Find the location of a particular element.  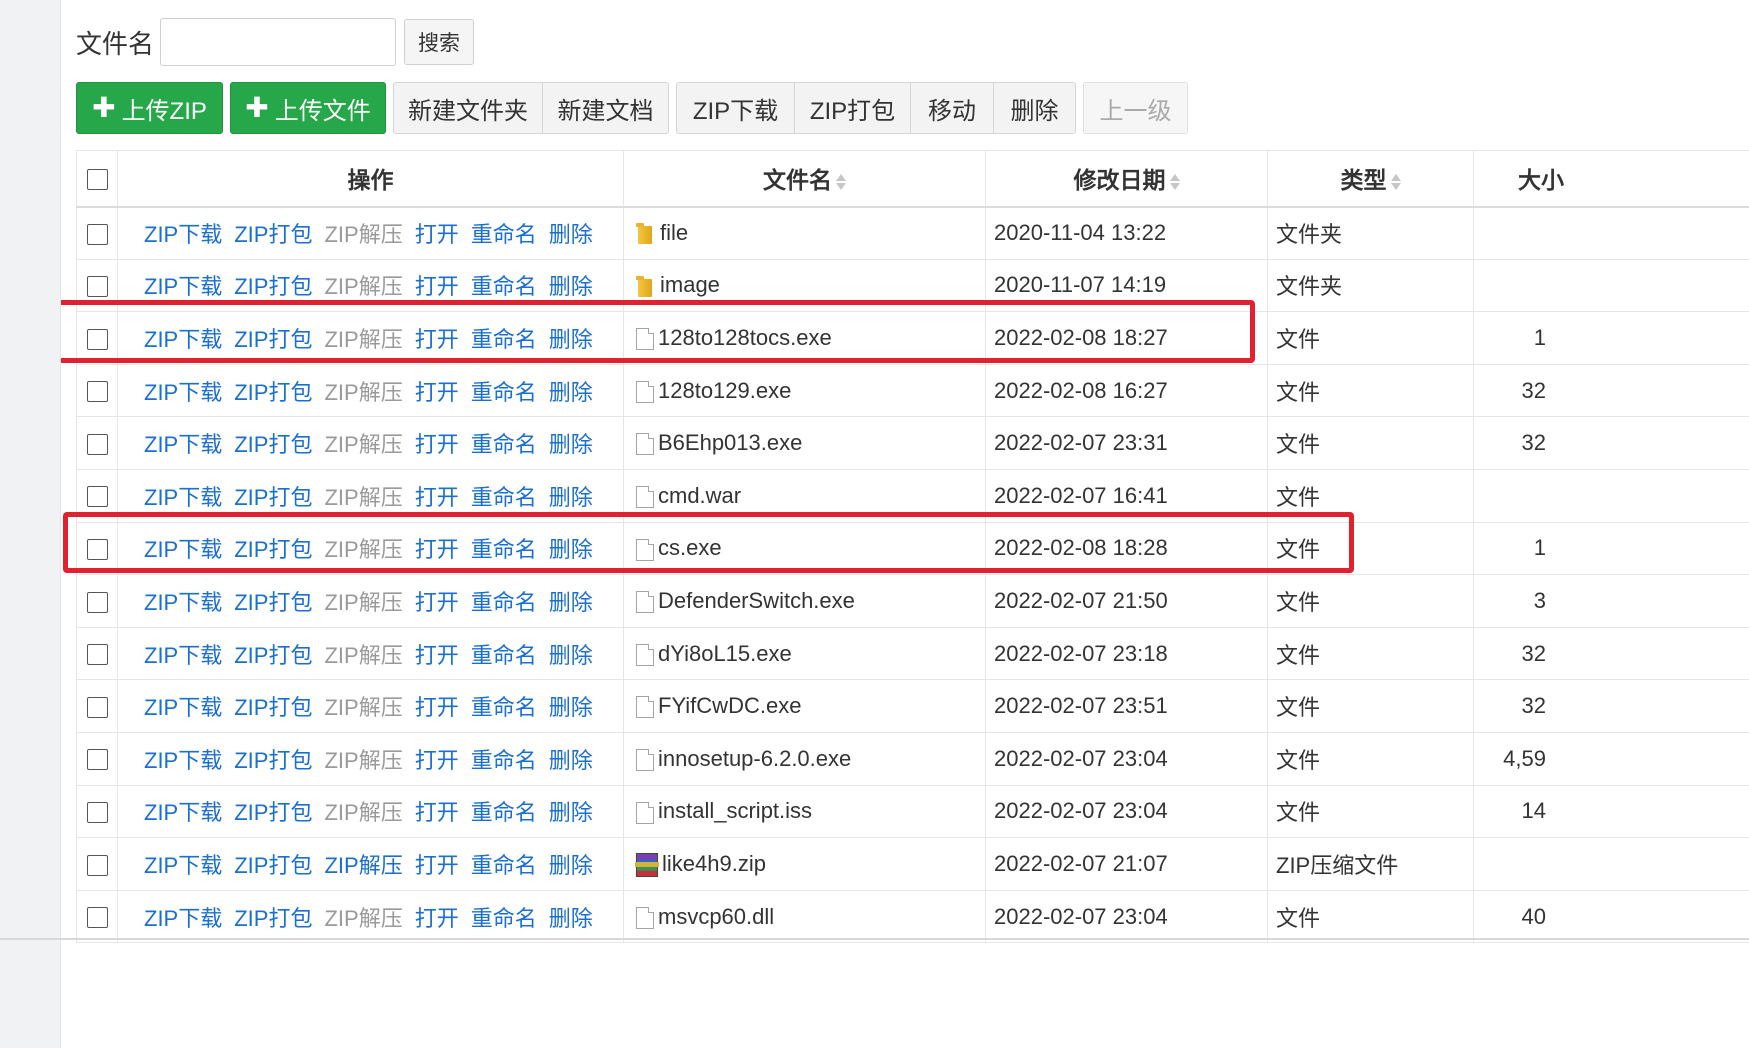

file-name-cell: DefenderSwitch.exe is located at coordinates (804, 601).